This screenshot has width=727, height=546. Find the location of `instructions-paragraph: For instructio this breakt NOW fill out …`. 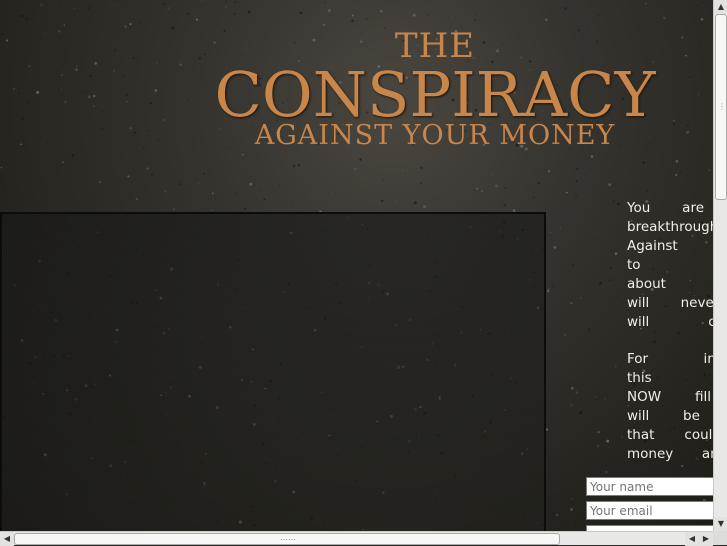

instructions-paragraph: For instructio this breakt NOW fill out … is located at coordinates (670, 407).